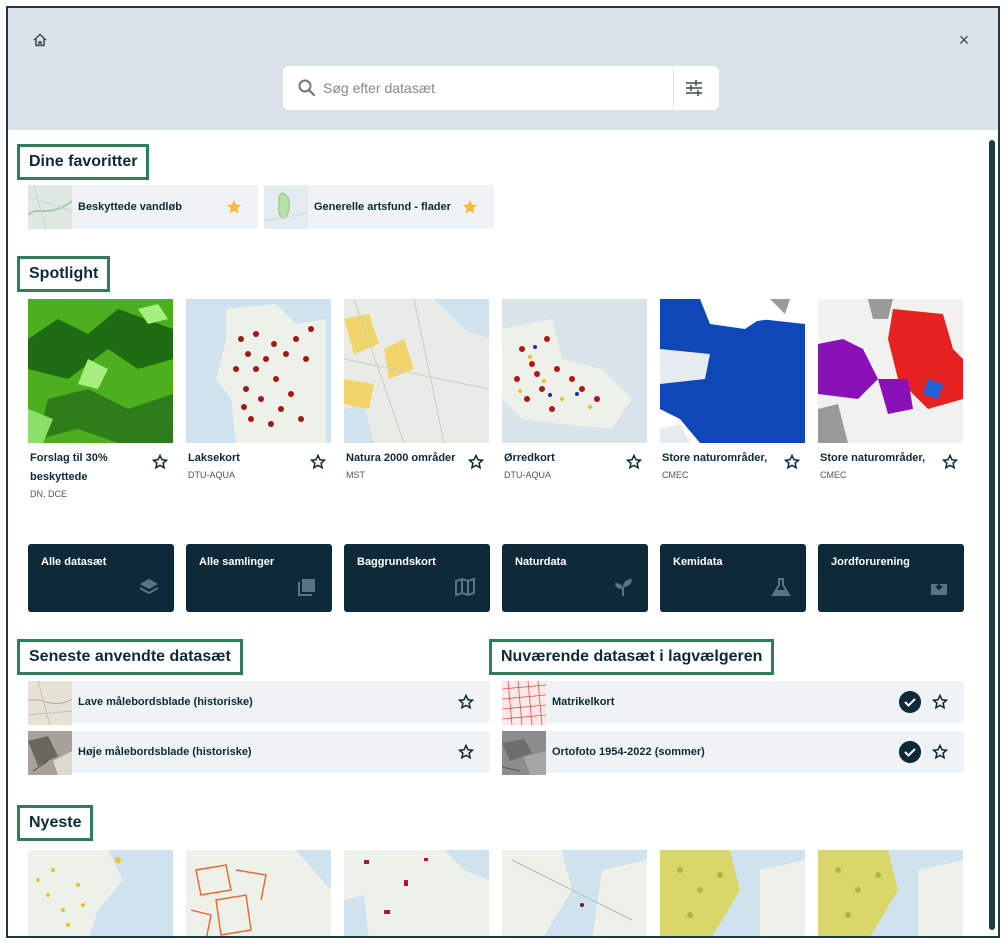 This screenshot has height=943, width=1005. I want to click on search-icon, so click(307, 88).